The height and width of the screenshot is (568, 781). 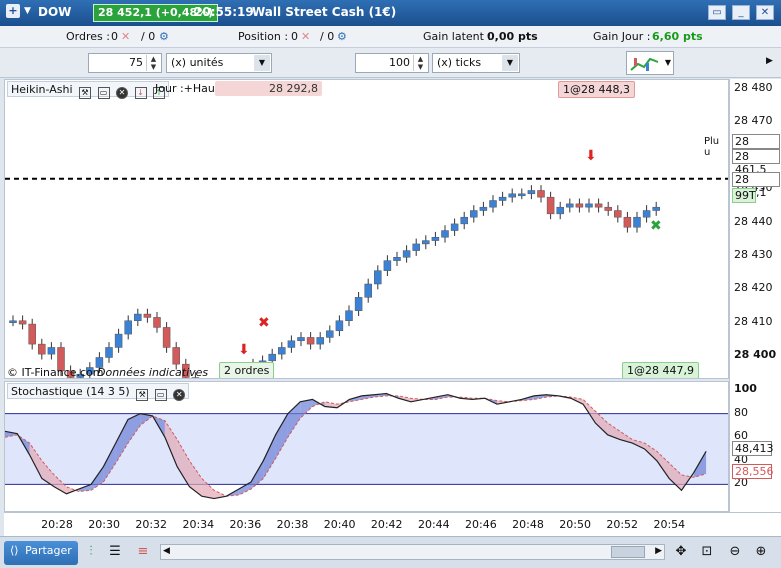 I want to click on ticks-stepper: 100 ▲ ▼, so click(x=392, y=63).